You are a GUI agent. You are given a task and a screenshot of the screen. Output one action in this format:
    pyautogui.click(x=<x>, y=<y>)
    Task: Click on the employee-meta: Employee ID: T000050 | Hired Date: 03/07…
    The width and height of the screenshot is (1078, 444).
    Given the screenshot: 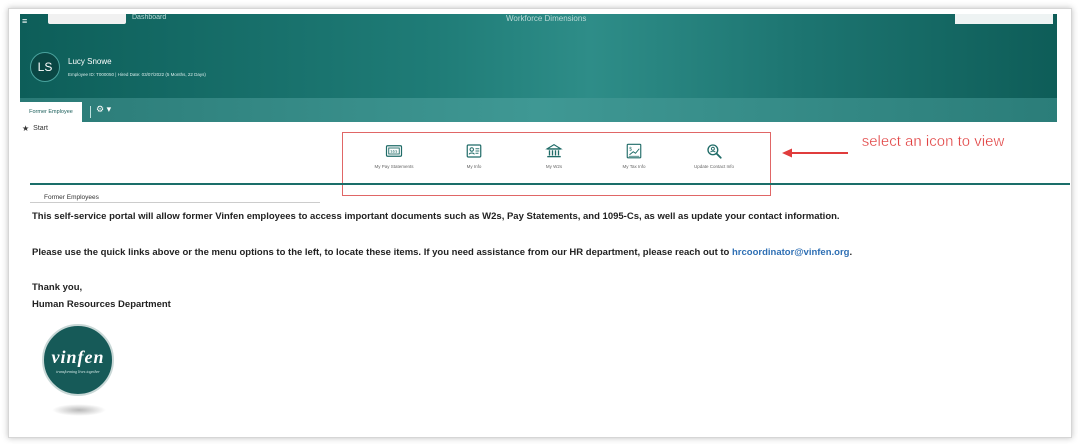 What is the action you would take?
    pyautogui.click(x=137, y=74)
    